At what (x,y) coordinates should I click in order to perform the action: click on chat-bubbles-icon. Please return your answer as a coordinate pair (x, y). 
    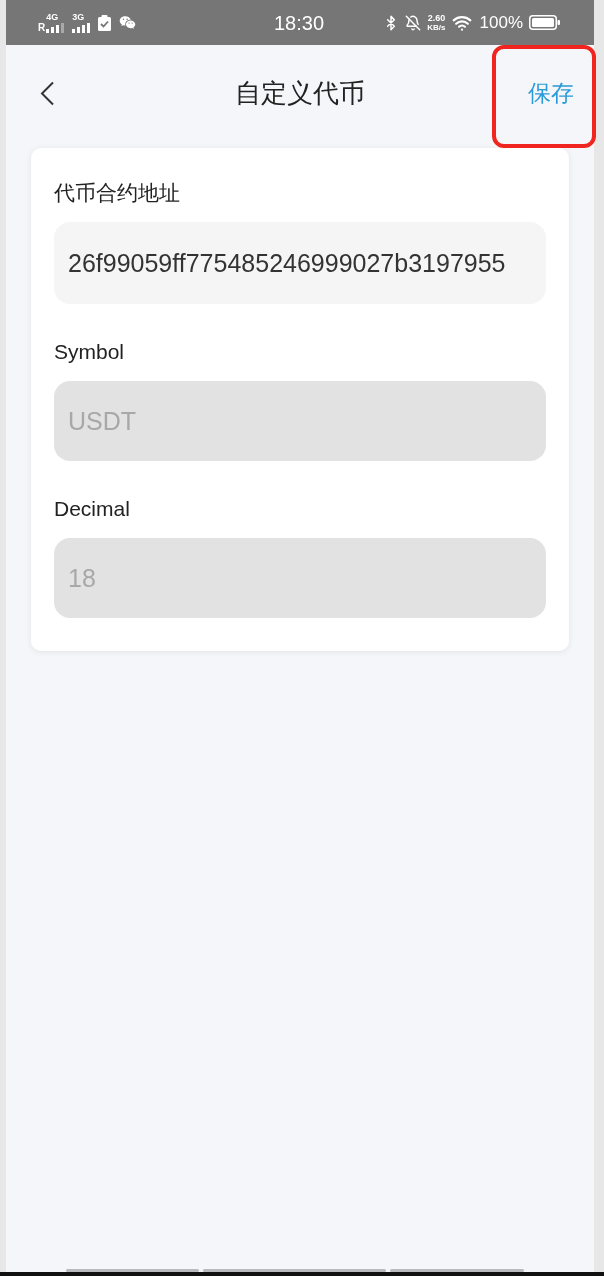
    Looking at the image, I should click on (128, 22).